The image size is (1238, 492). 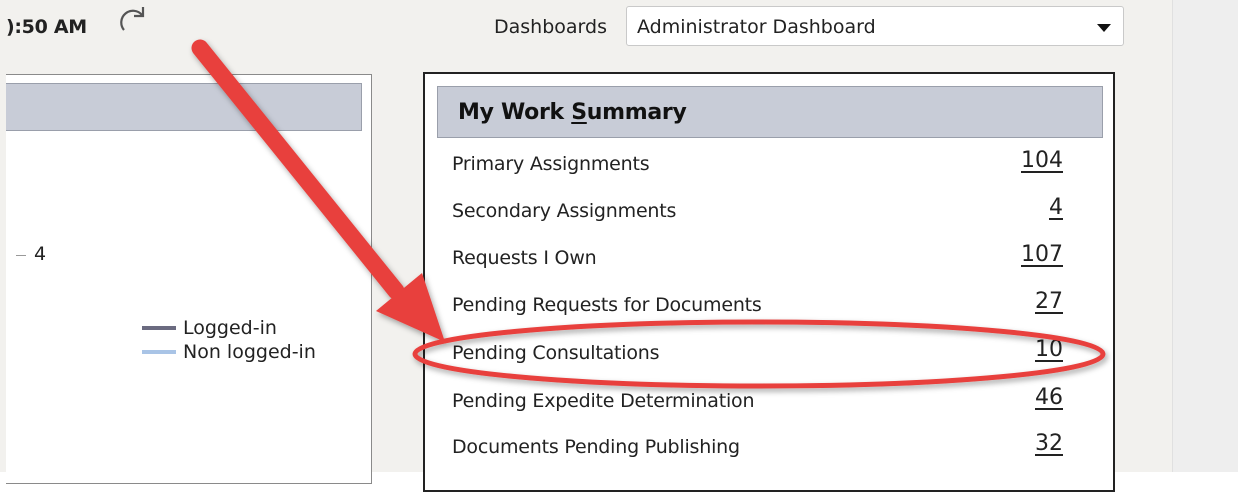 I want to click on row-label: Documents Pending Publishing, so click(x=596, y=447).